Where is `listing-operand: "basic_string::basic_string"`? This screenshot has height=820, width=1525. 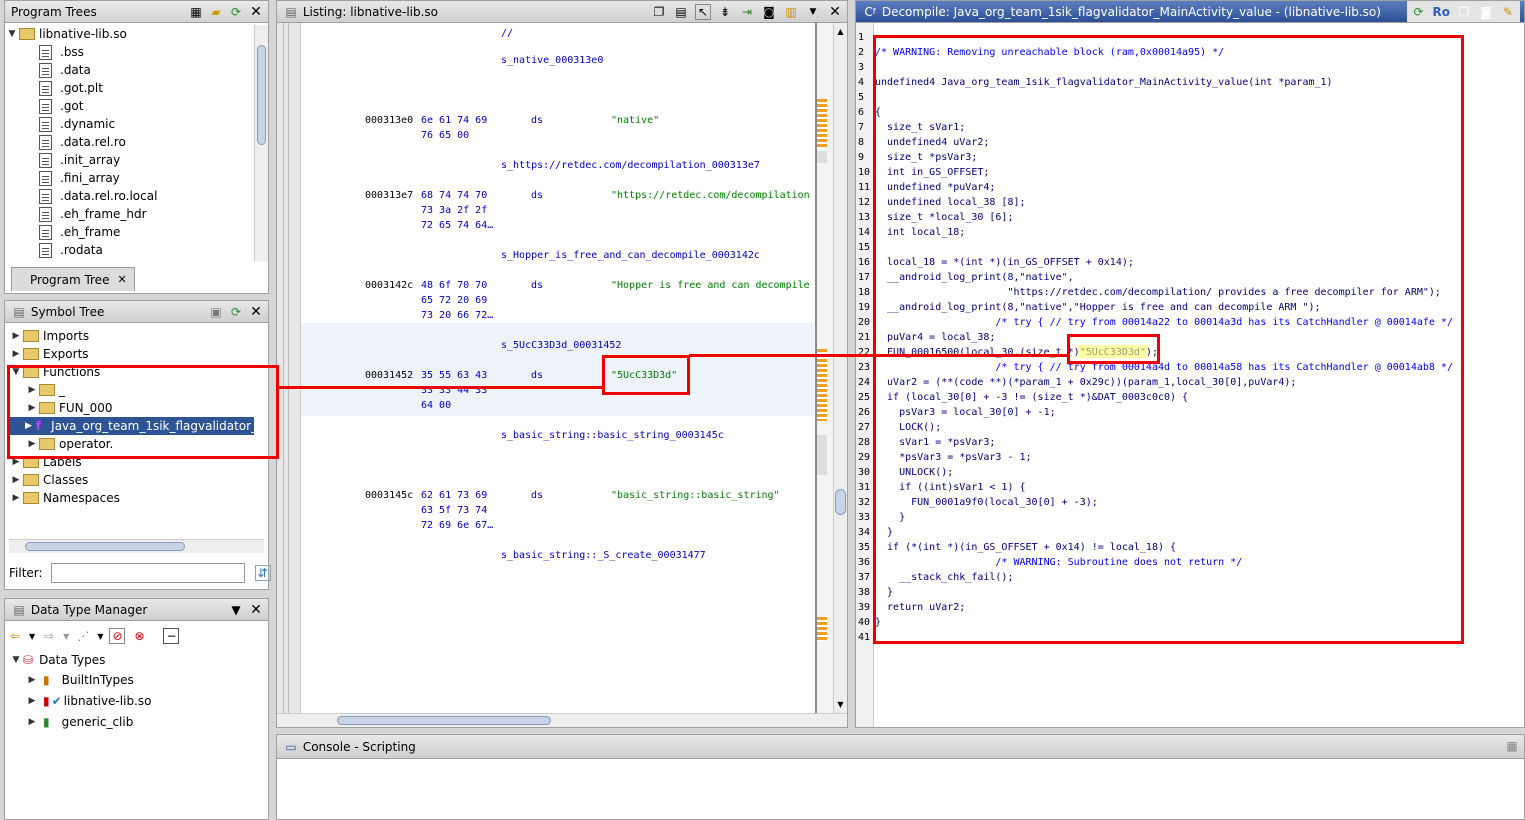 listing-operand: "basic_string::basic_string" is located at coordinates (695, 495).